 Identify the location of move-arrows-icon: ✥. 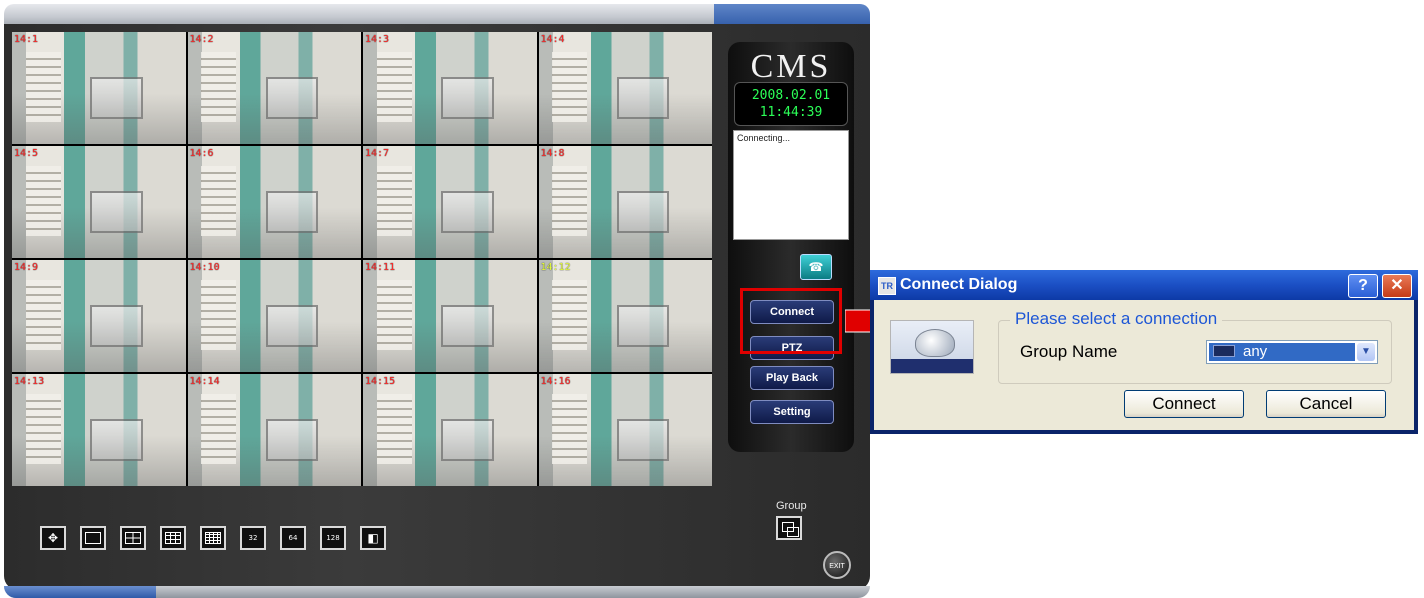
(53, 538).